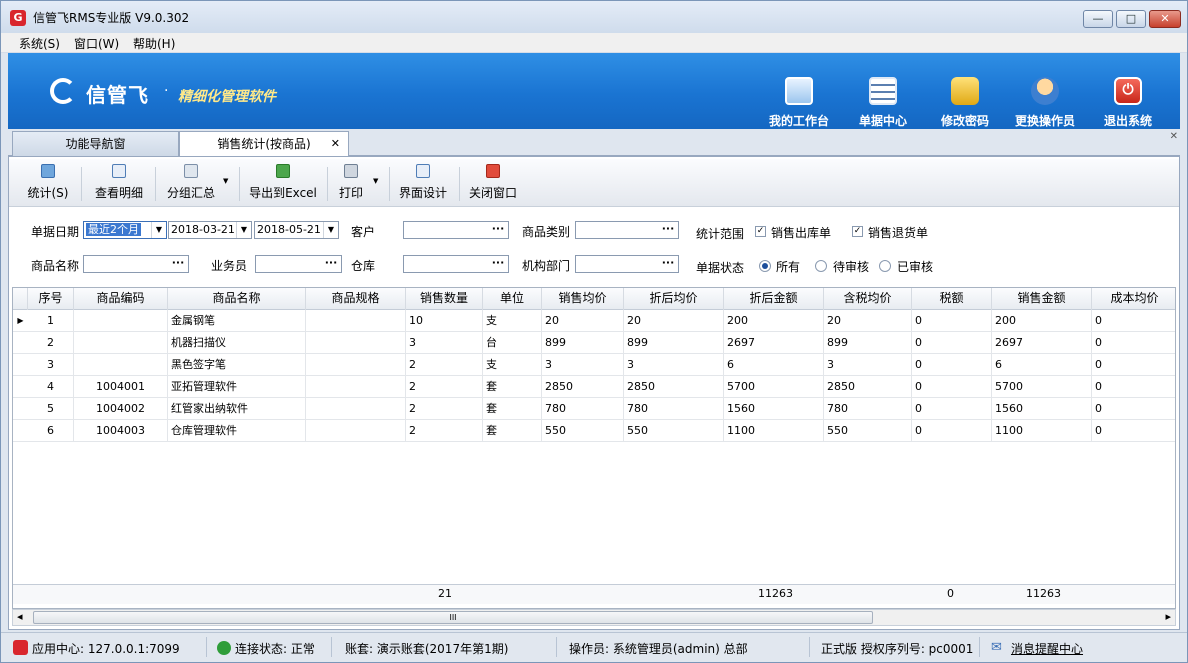 The image size is (1188, 663). I want to click on category-browse-icon: ···, so click(668, 230).